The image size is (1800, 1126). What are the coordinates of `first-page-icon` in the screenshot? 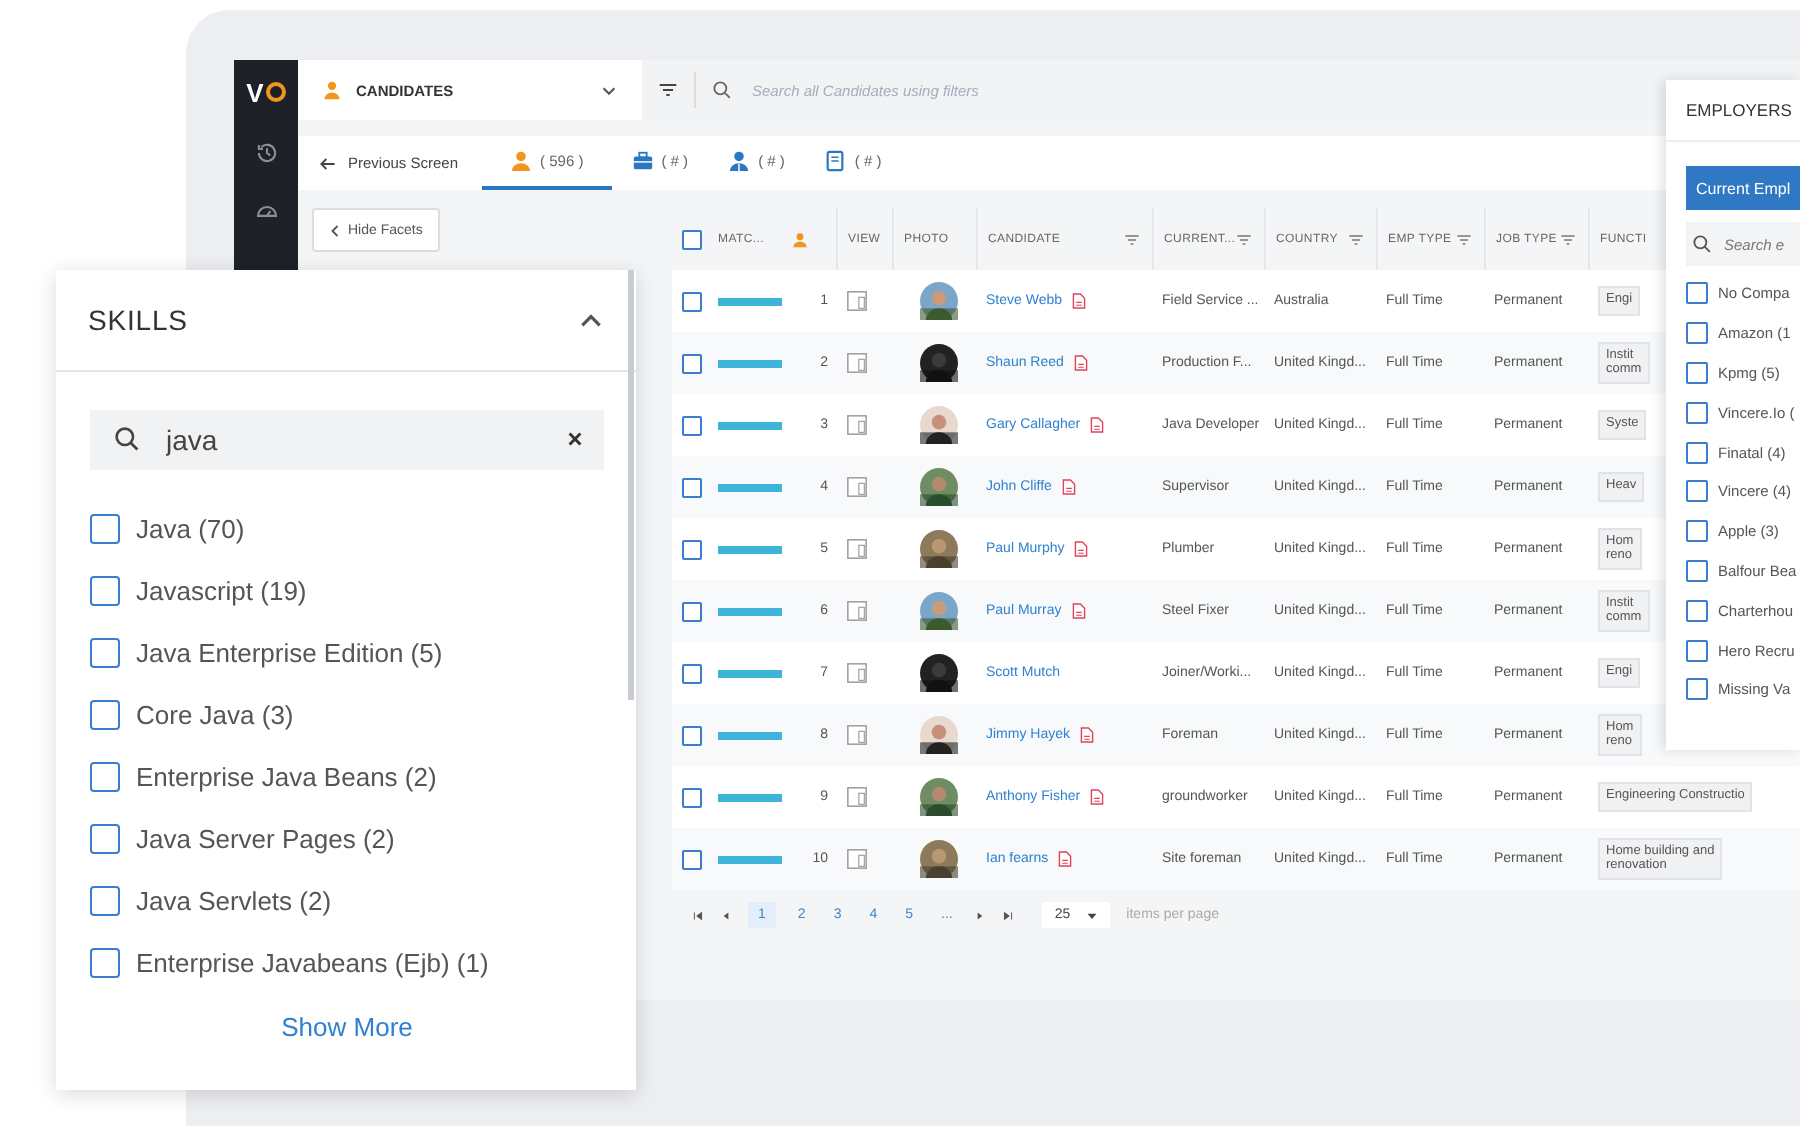 It's located at (698, 915).